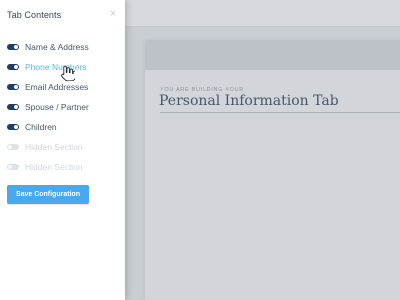 The width and height of the screenshot is (400, 300). I want to click on toggle-label: Email Addresses, so click(57, 87).